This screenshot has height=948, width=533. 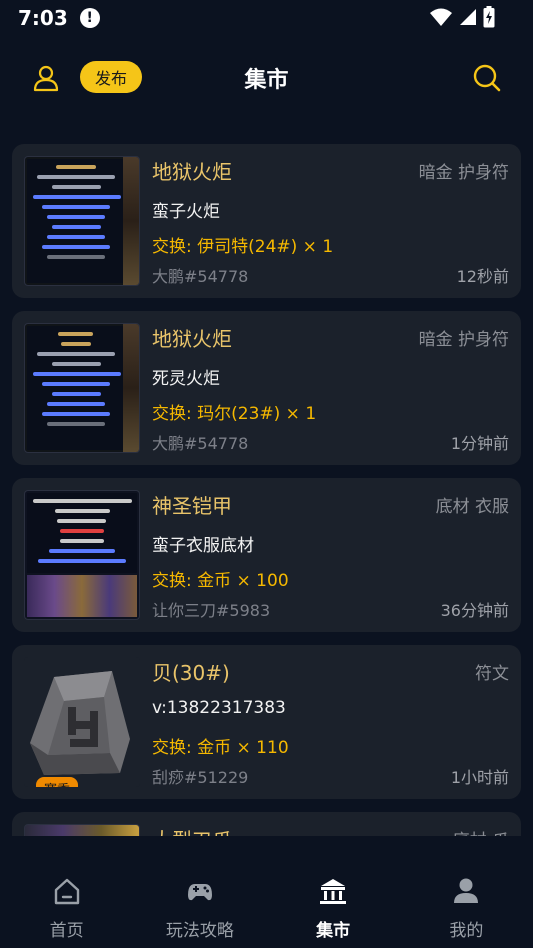 I want to click on rune-stone-icon, so click(x=80, y=723).